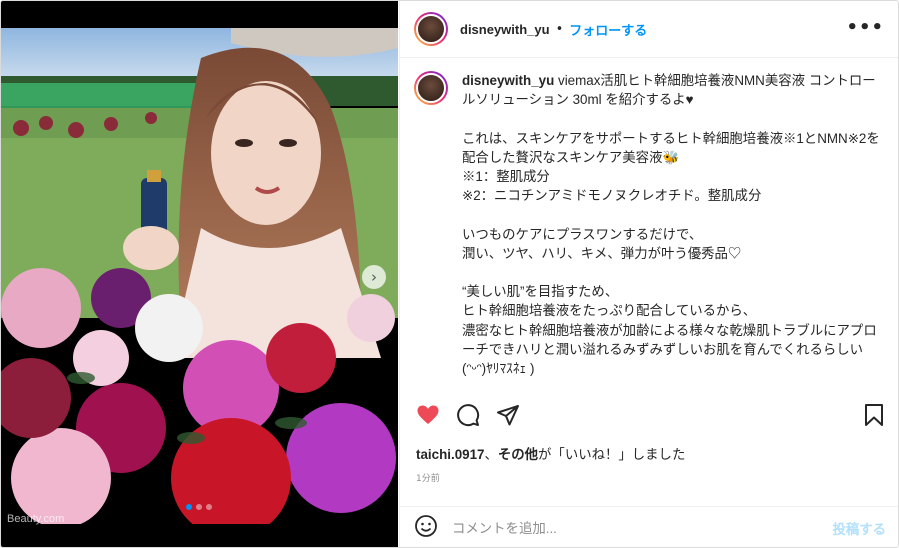 The width and height of the screenshot is (899, 548). I want to click on likes-summary: taichi.0917、その他が「いいね！」しました, so click(550, 453).